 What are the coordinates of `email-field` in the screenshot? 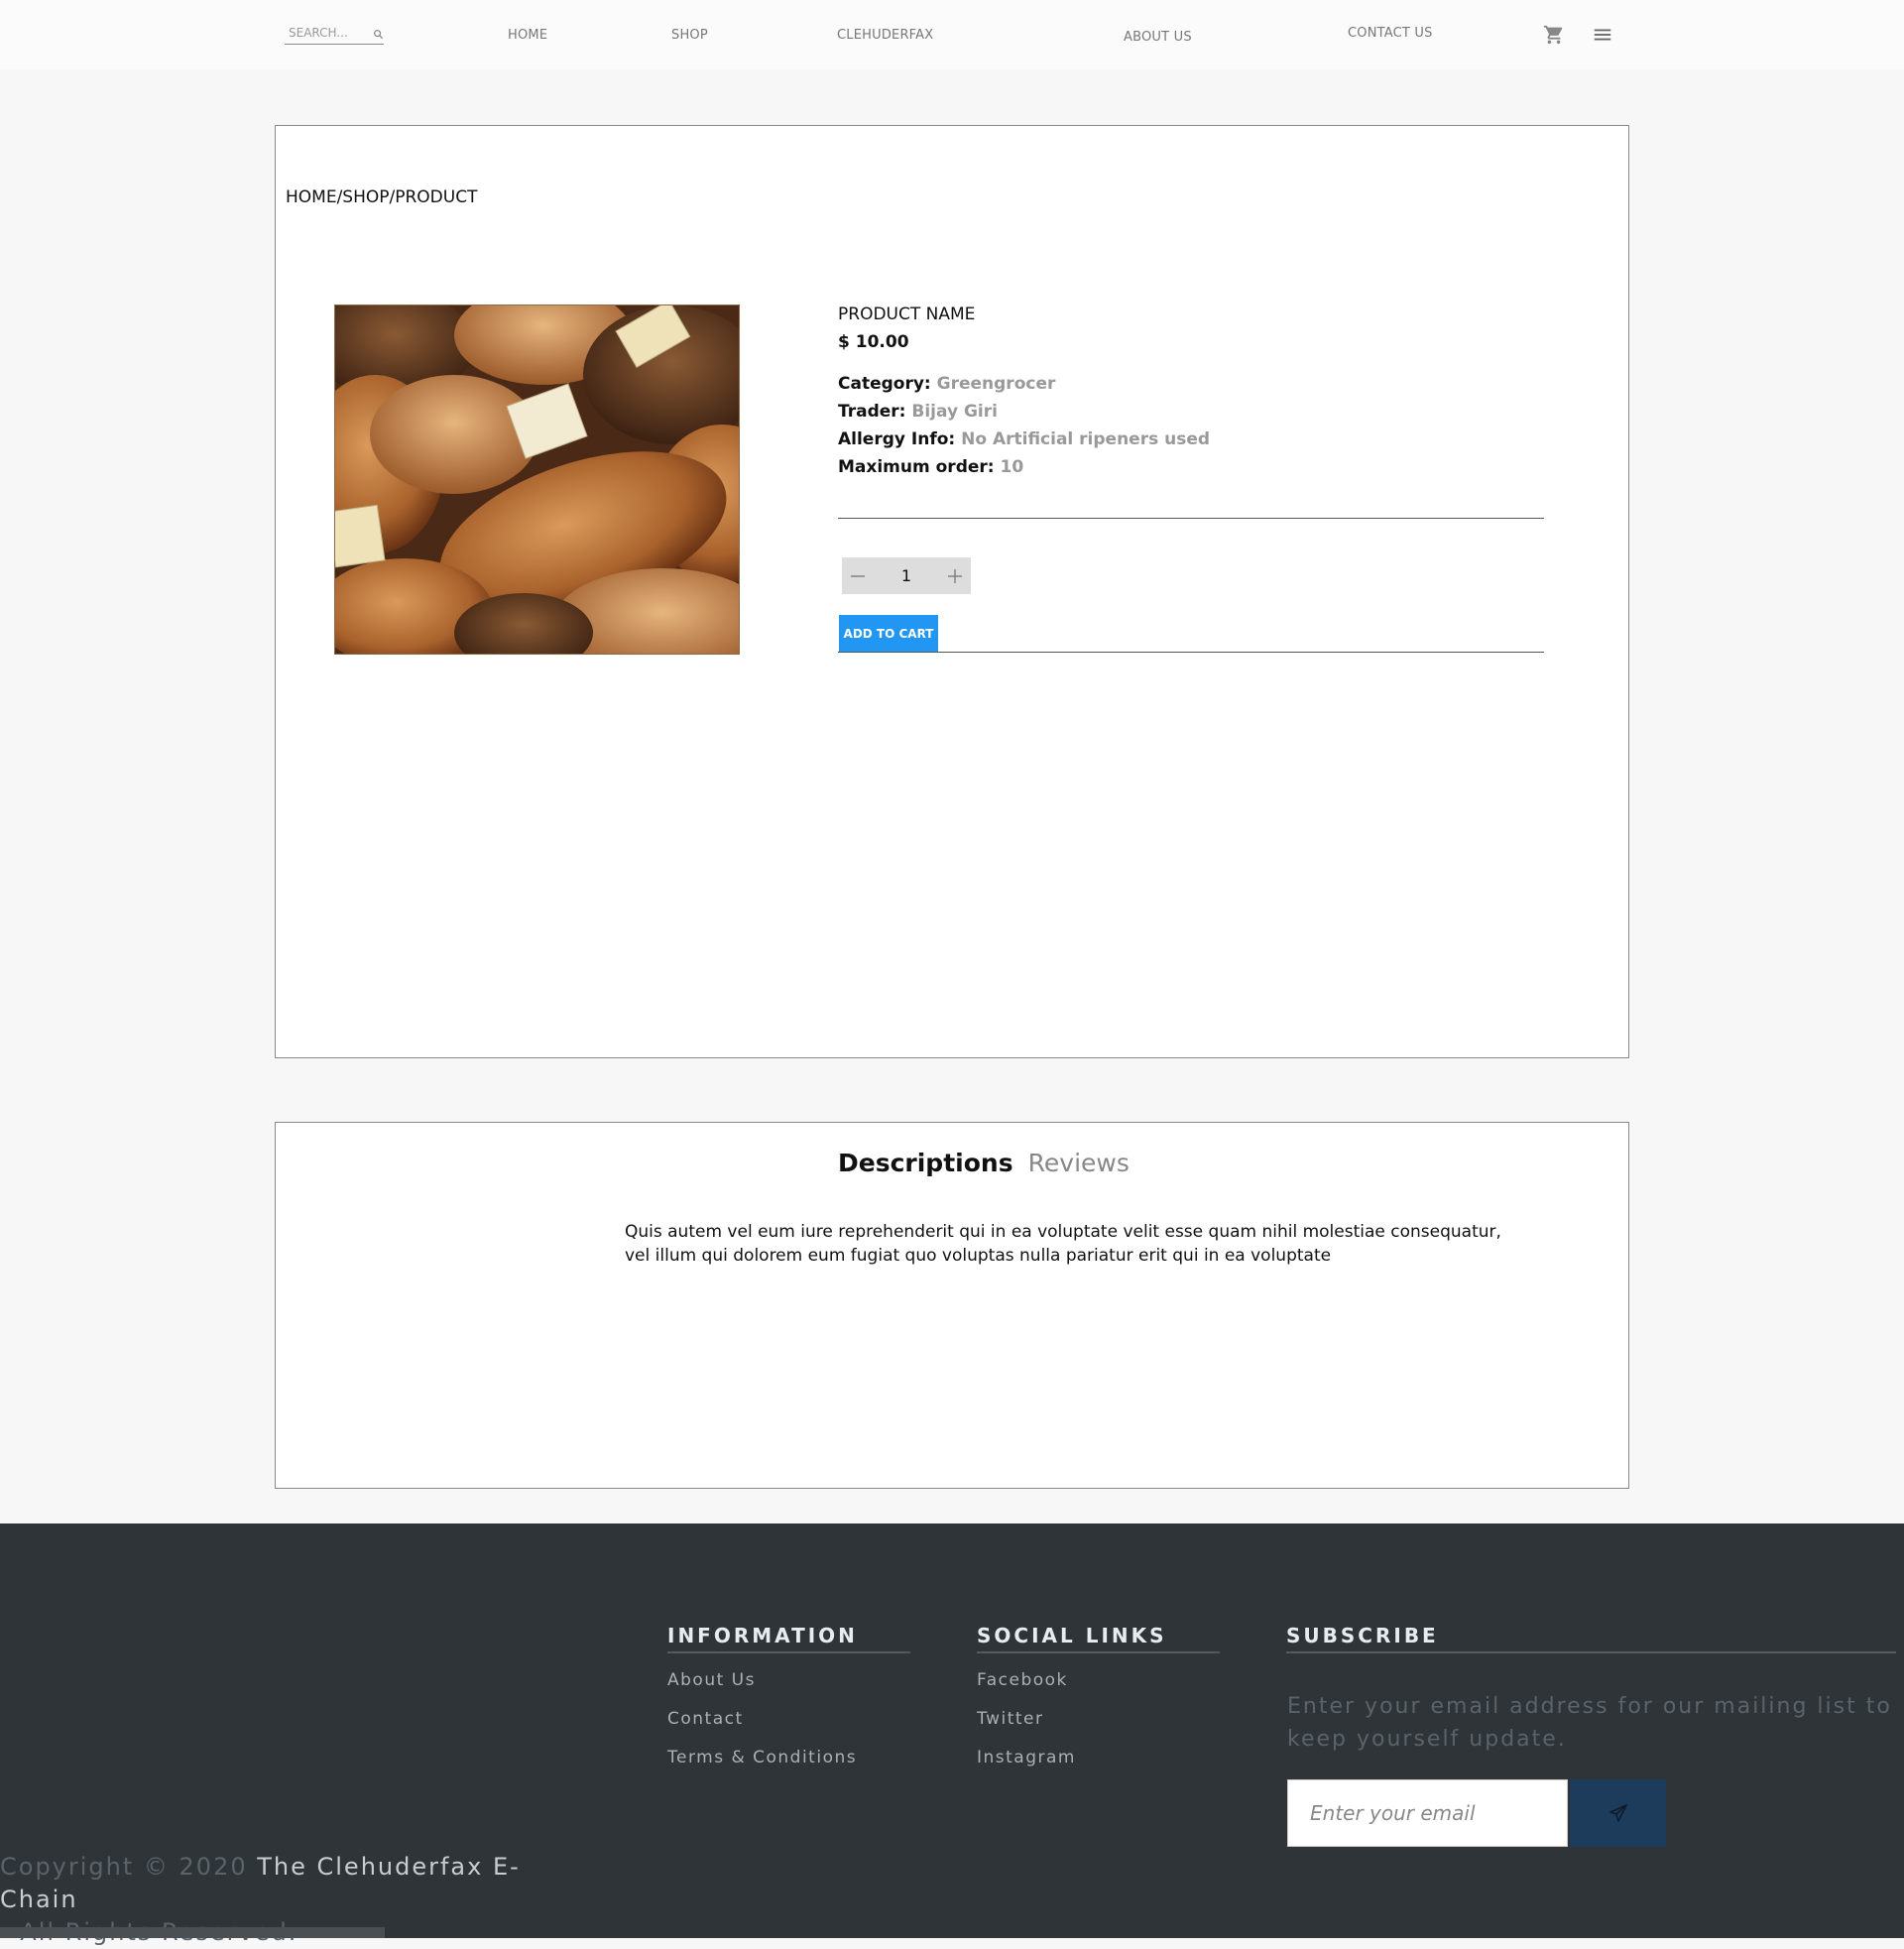 It's located at (1427, 1813).